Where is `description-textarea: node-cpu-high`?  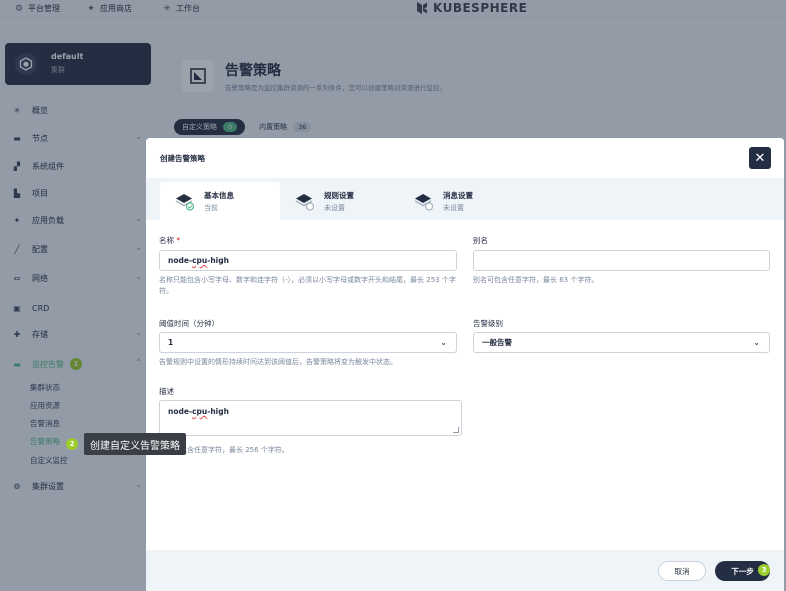
description-textarea: node-cpu-high is located at coordinates (310, 418).